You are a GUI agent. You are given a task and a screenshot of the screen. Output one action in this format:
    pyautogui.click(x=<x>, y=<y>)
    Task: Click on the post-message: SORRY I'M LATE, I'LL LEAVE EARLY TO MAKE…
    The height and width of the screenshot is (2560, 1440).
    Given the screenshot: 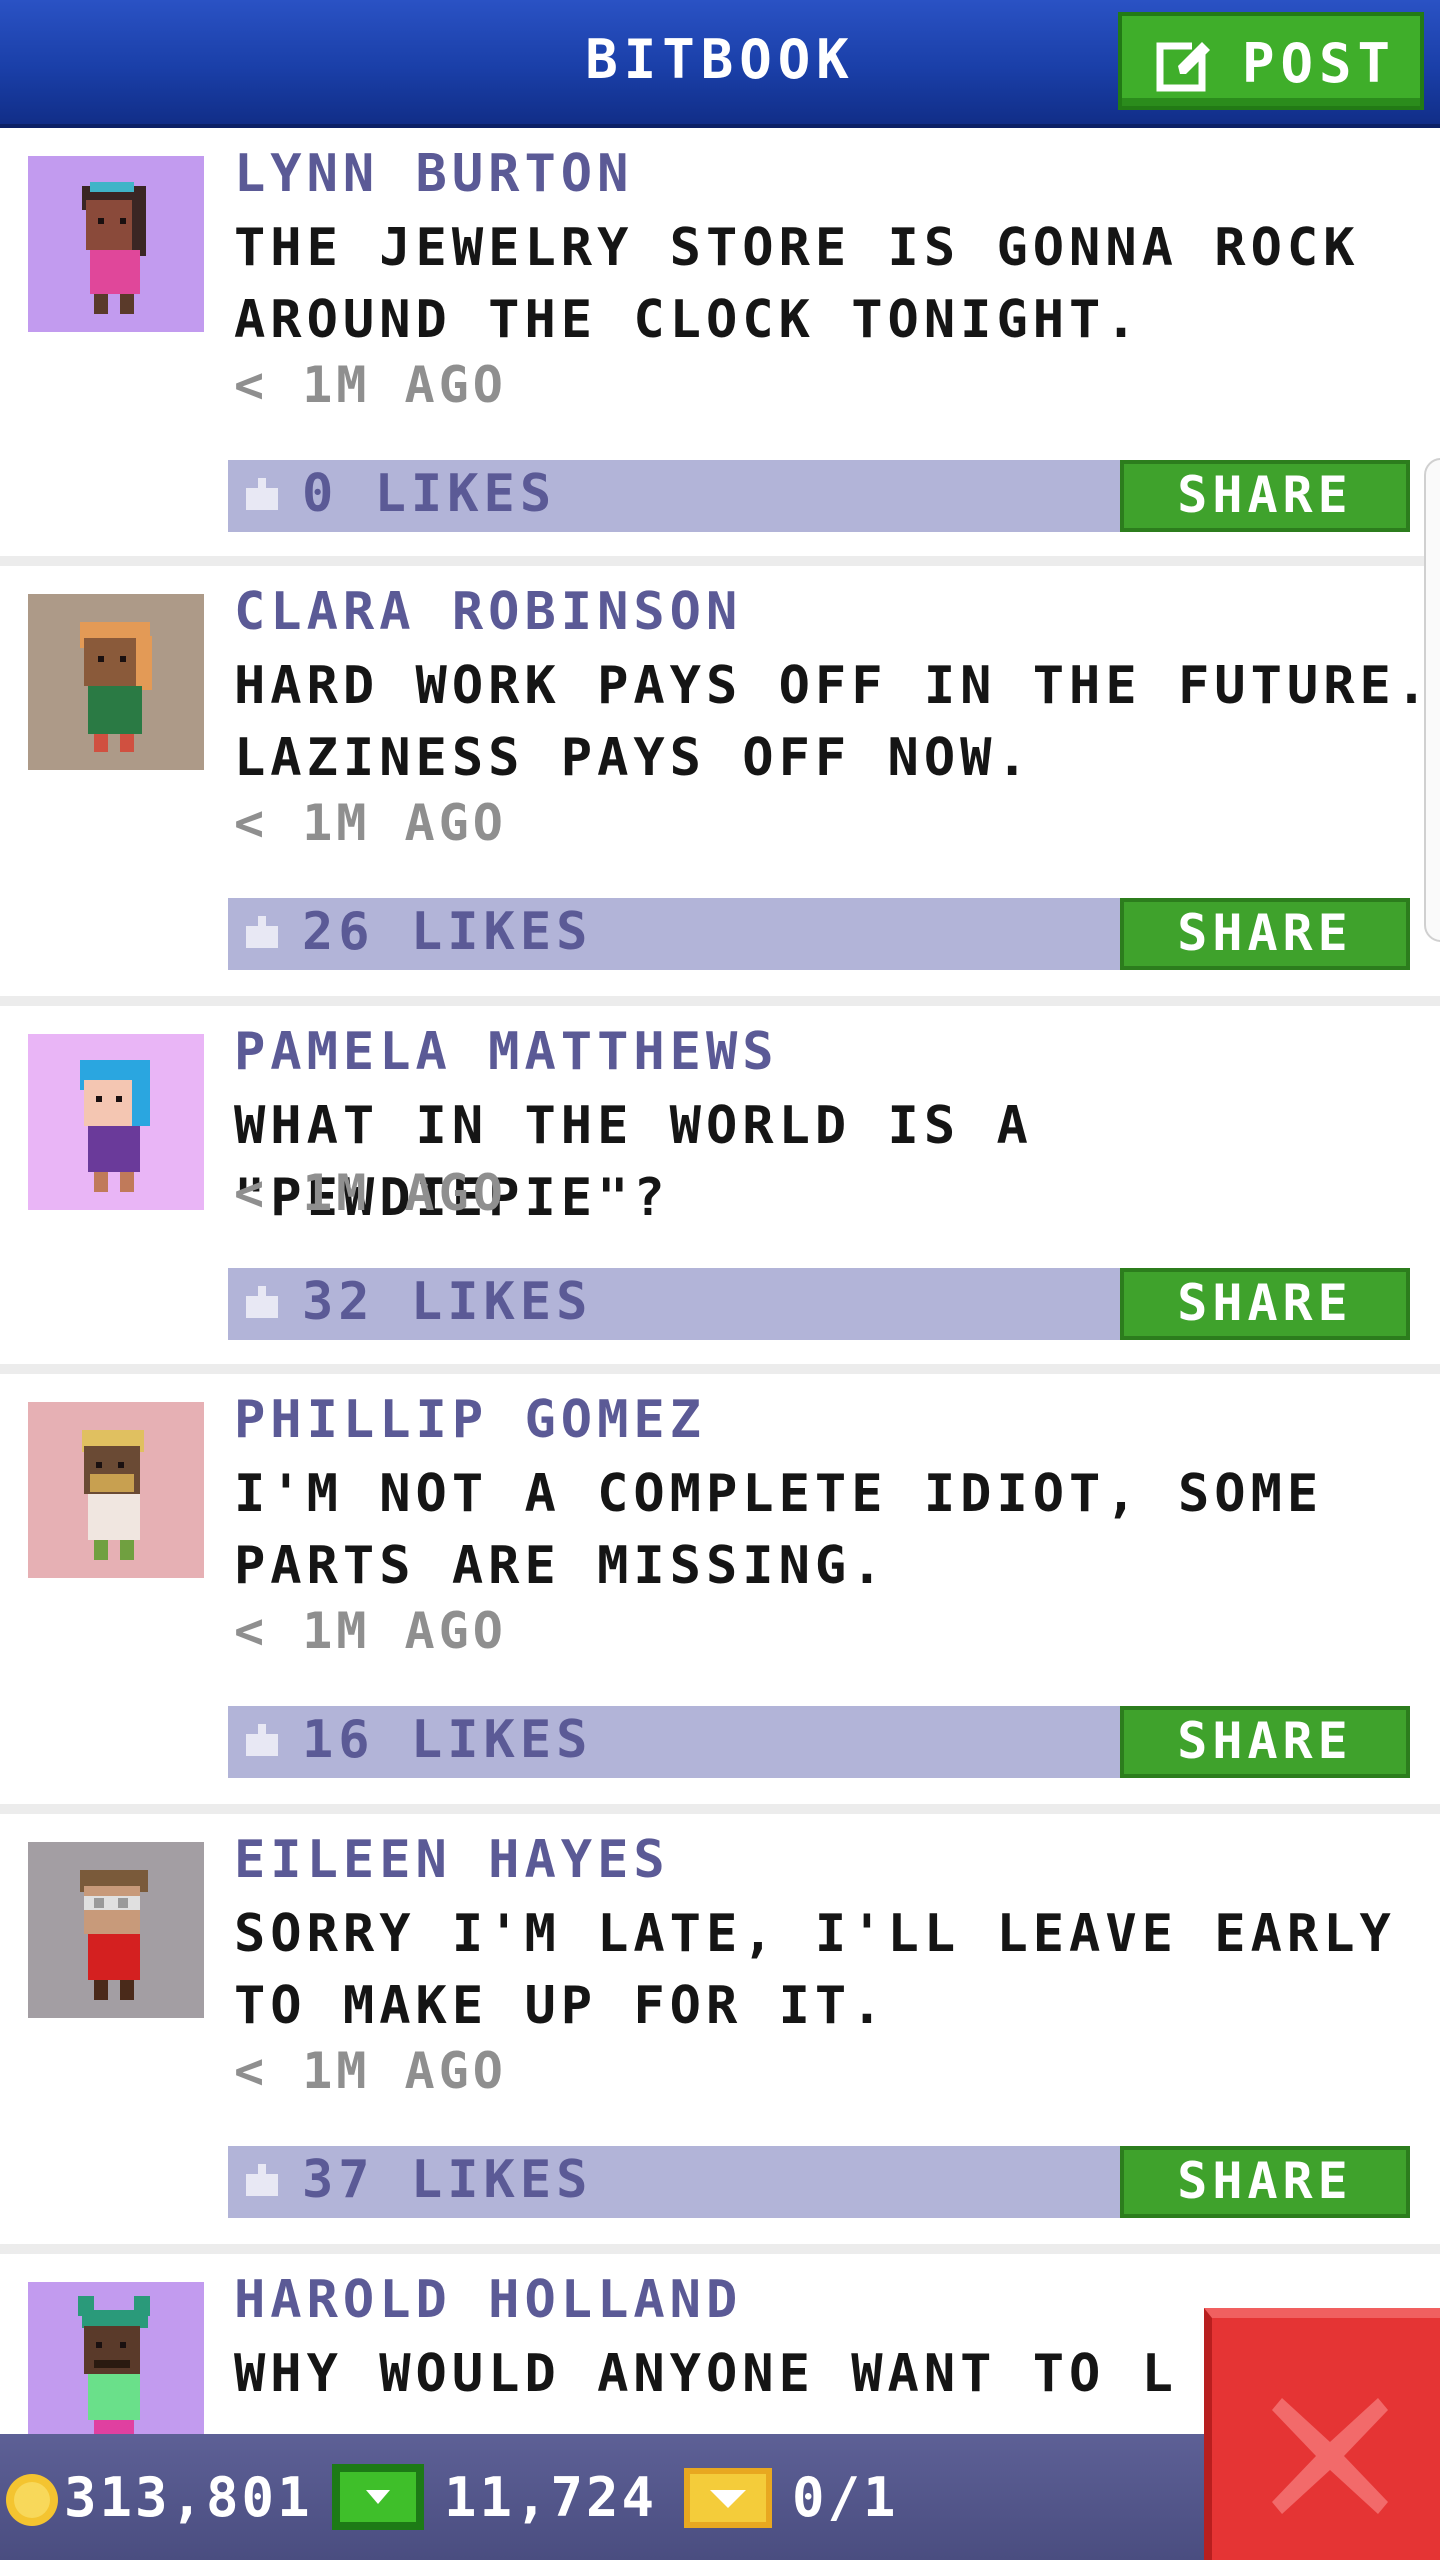 What is the action you would take?
    pyautogui.click(x=815, y=1970)
    